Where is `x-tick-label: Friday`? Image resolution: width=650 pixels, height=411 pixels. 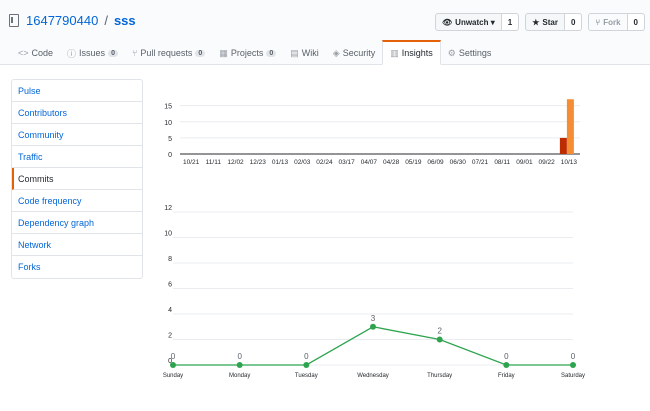
x-tick-label: Friday is located at coordinates (506, 376).